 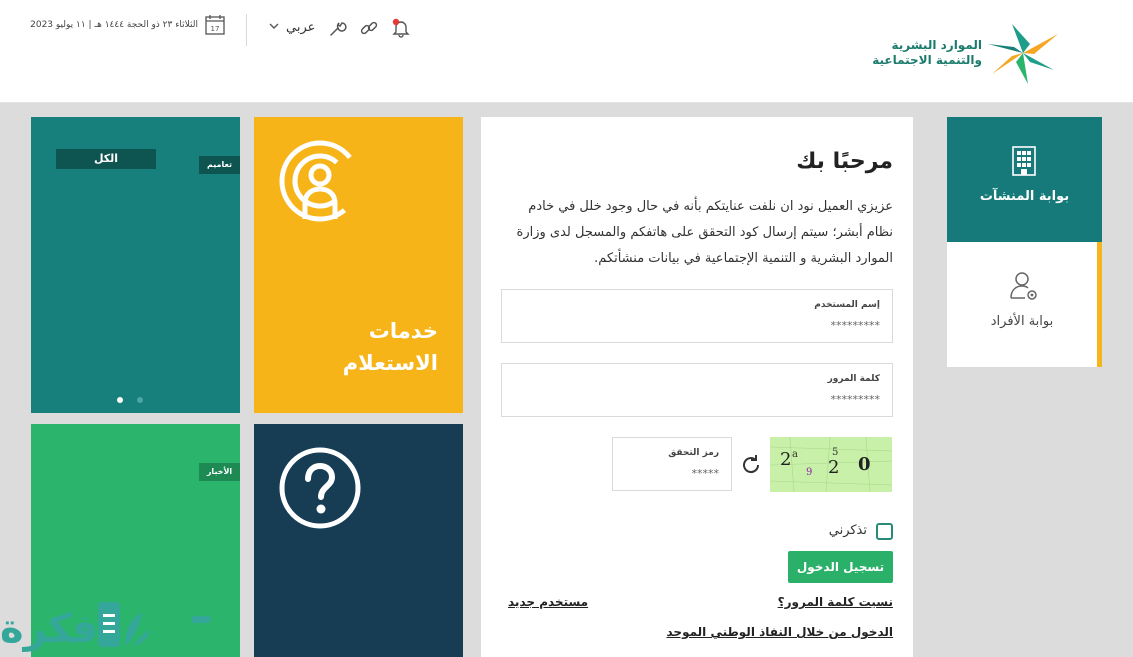 I want to click on bell-icon, so click(x=401, y=28).